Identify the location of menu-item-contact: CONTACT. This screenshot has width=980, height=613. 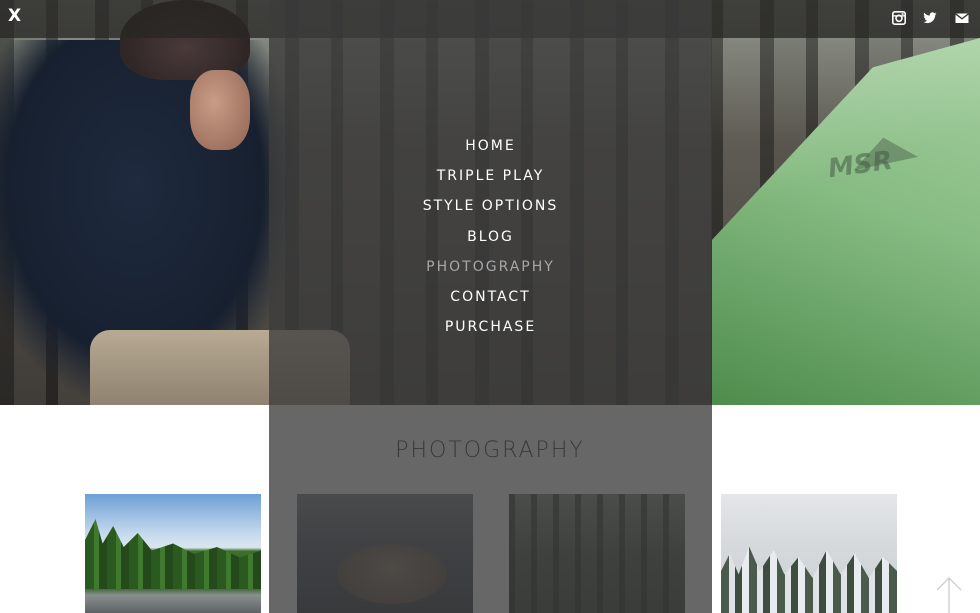
(490, 304).